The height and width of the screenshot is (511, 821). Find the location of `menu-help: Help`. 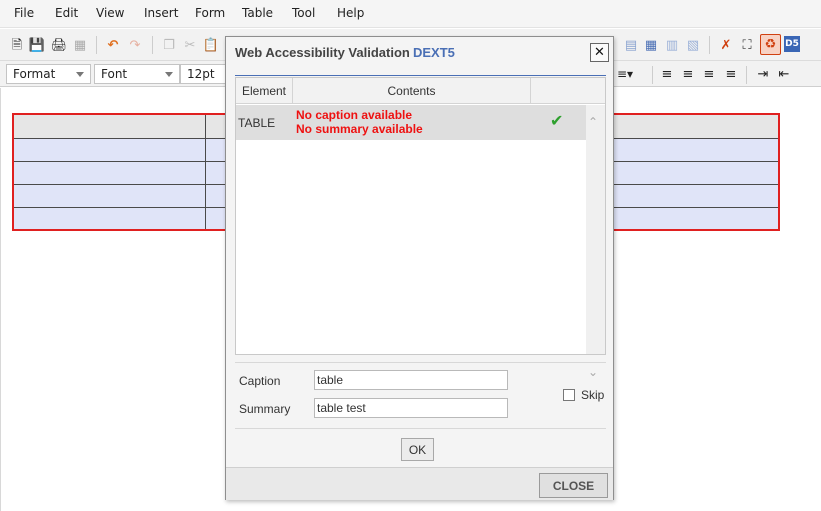

menu-help: Help is located at coordinates (350, 13).